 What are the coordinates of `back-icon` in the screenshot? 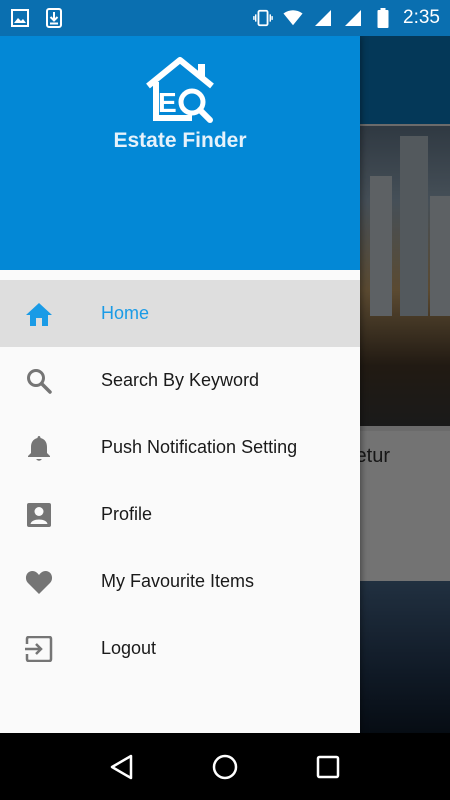 It's located at (122, 767).